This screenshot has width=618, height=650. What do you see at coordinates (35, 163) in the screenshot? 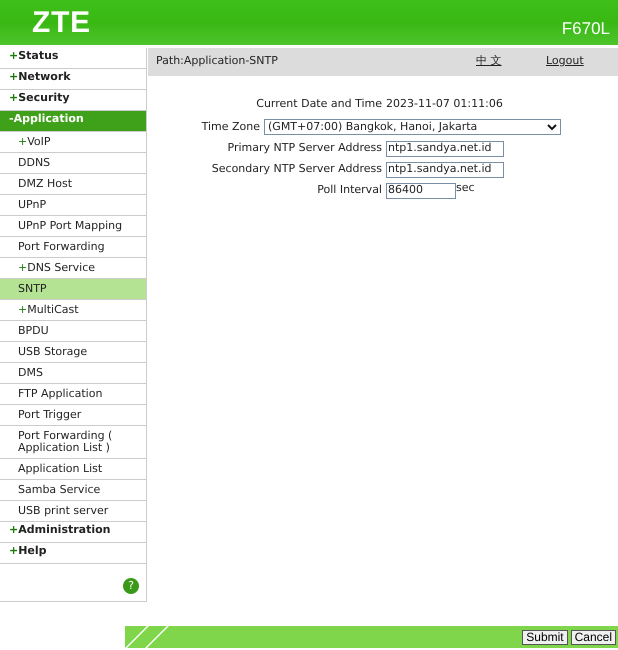
I see `menu-label: DDNS` at bounding box center [35, 163].